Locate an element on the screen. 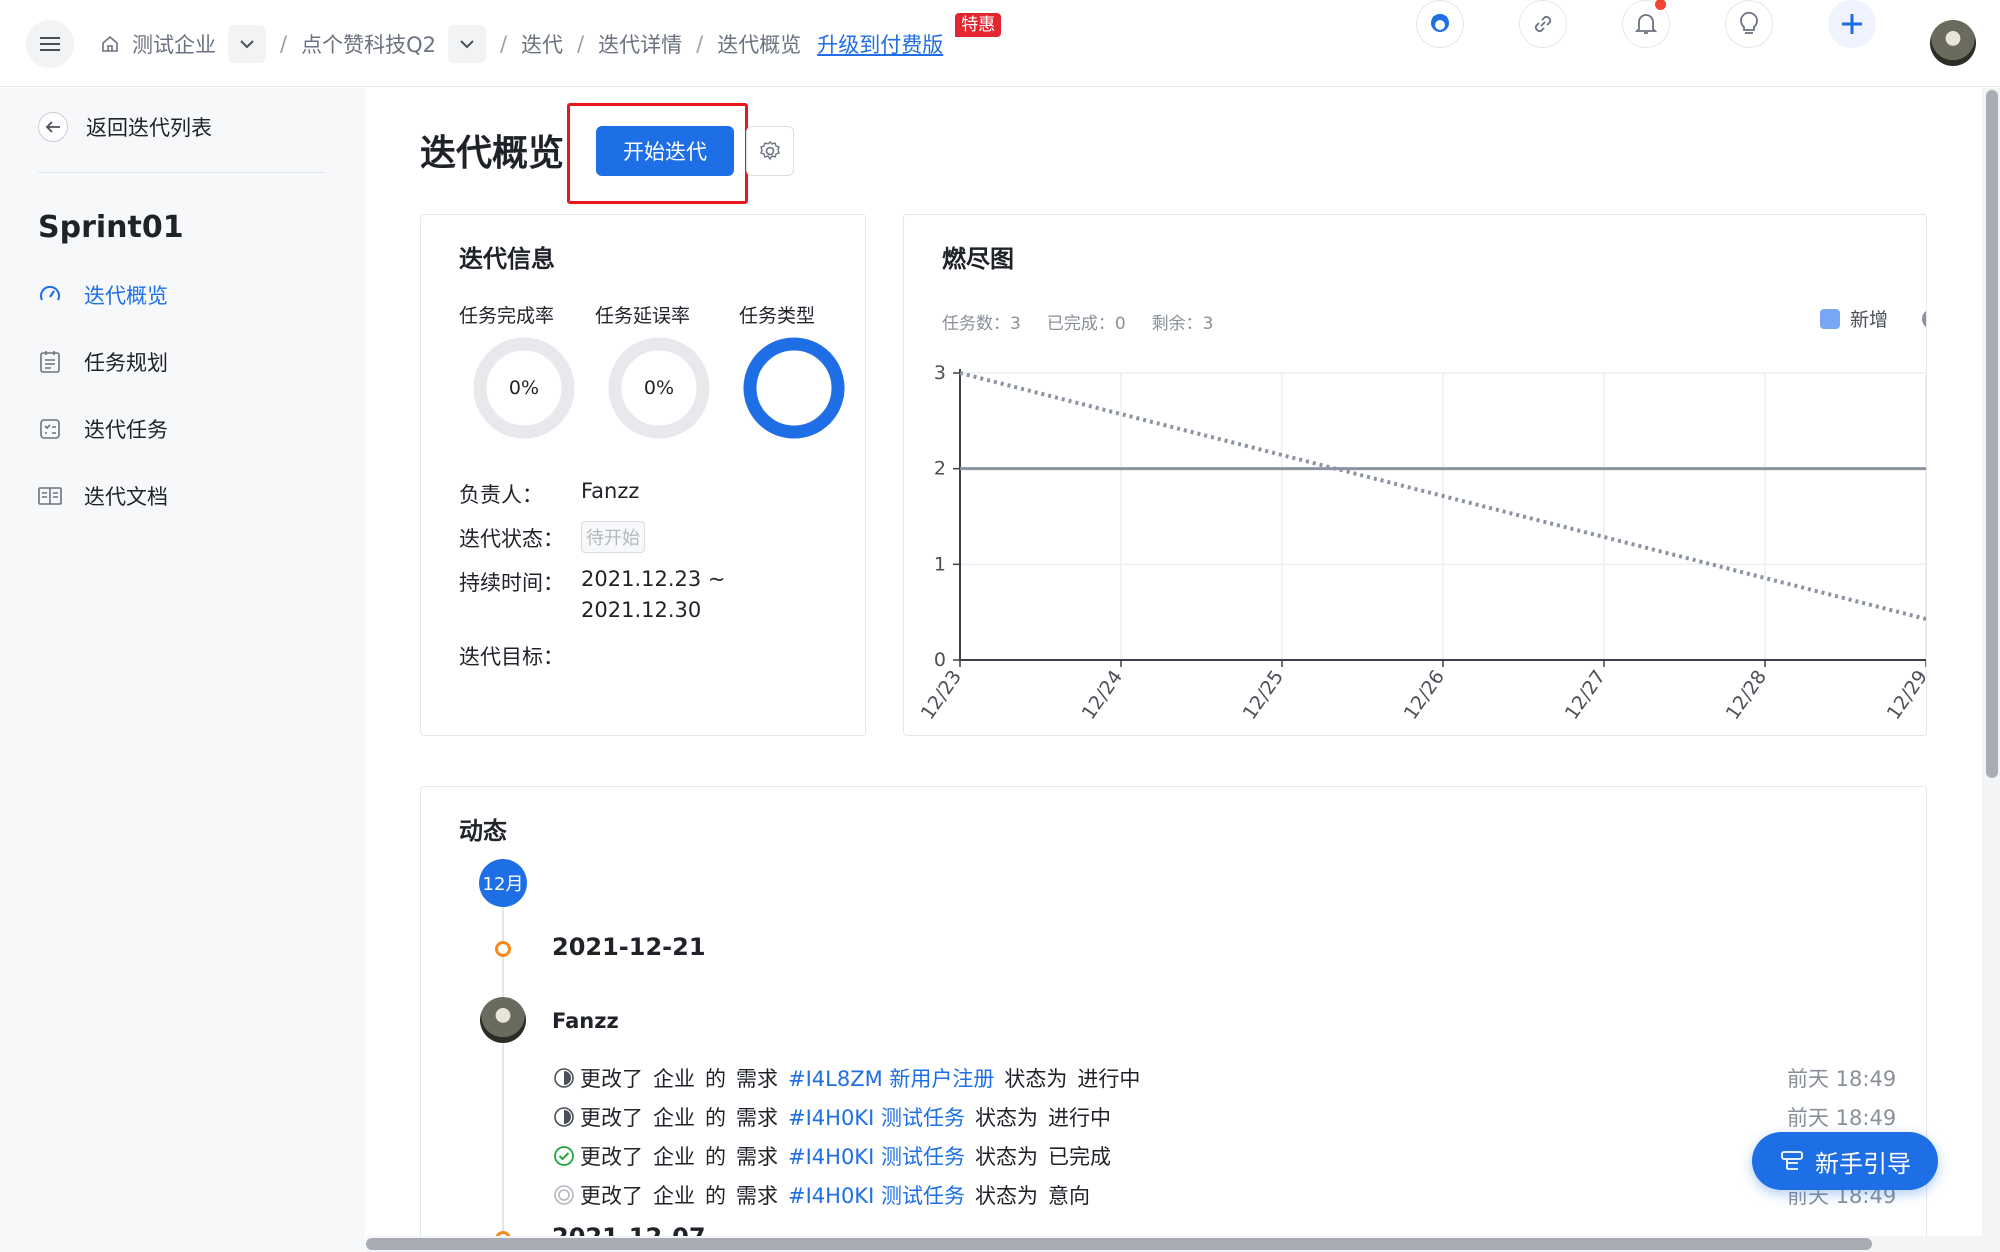 Image resolution: width=2000 pixels, height=1252 pixels. user-avatar is located at coordinates (1953, 43).